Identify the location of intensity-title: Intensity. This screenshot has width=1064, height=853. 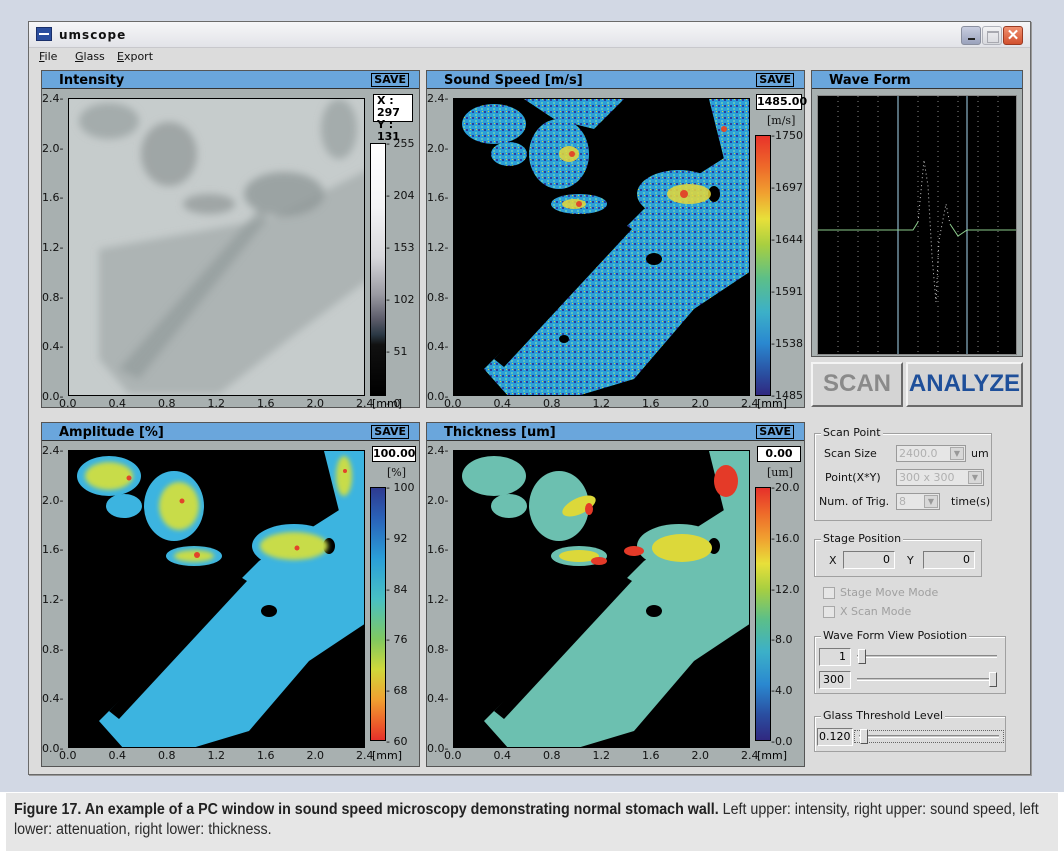
(92, 80).